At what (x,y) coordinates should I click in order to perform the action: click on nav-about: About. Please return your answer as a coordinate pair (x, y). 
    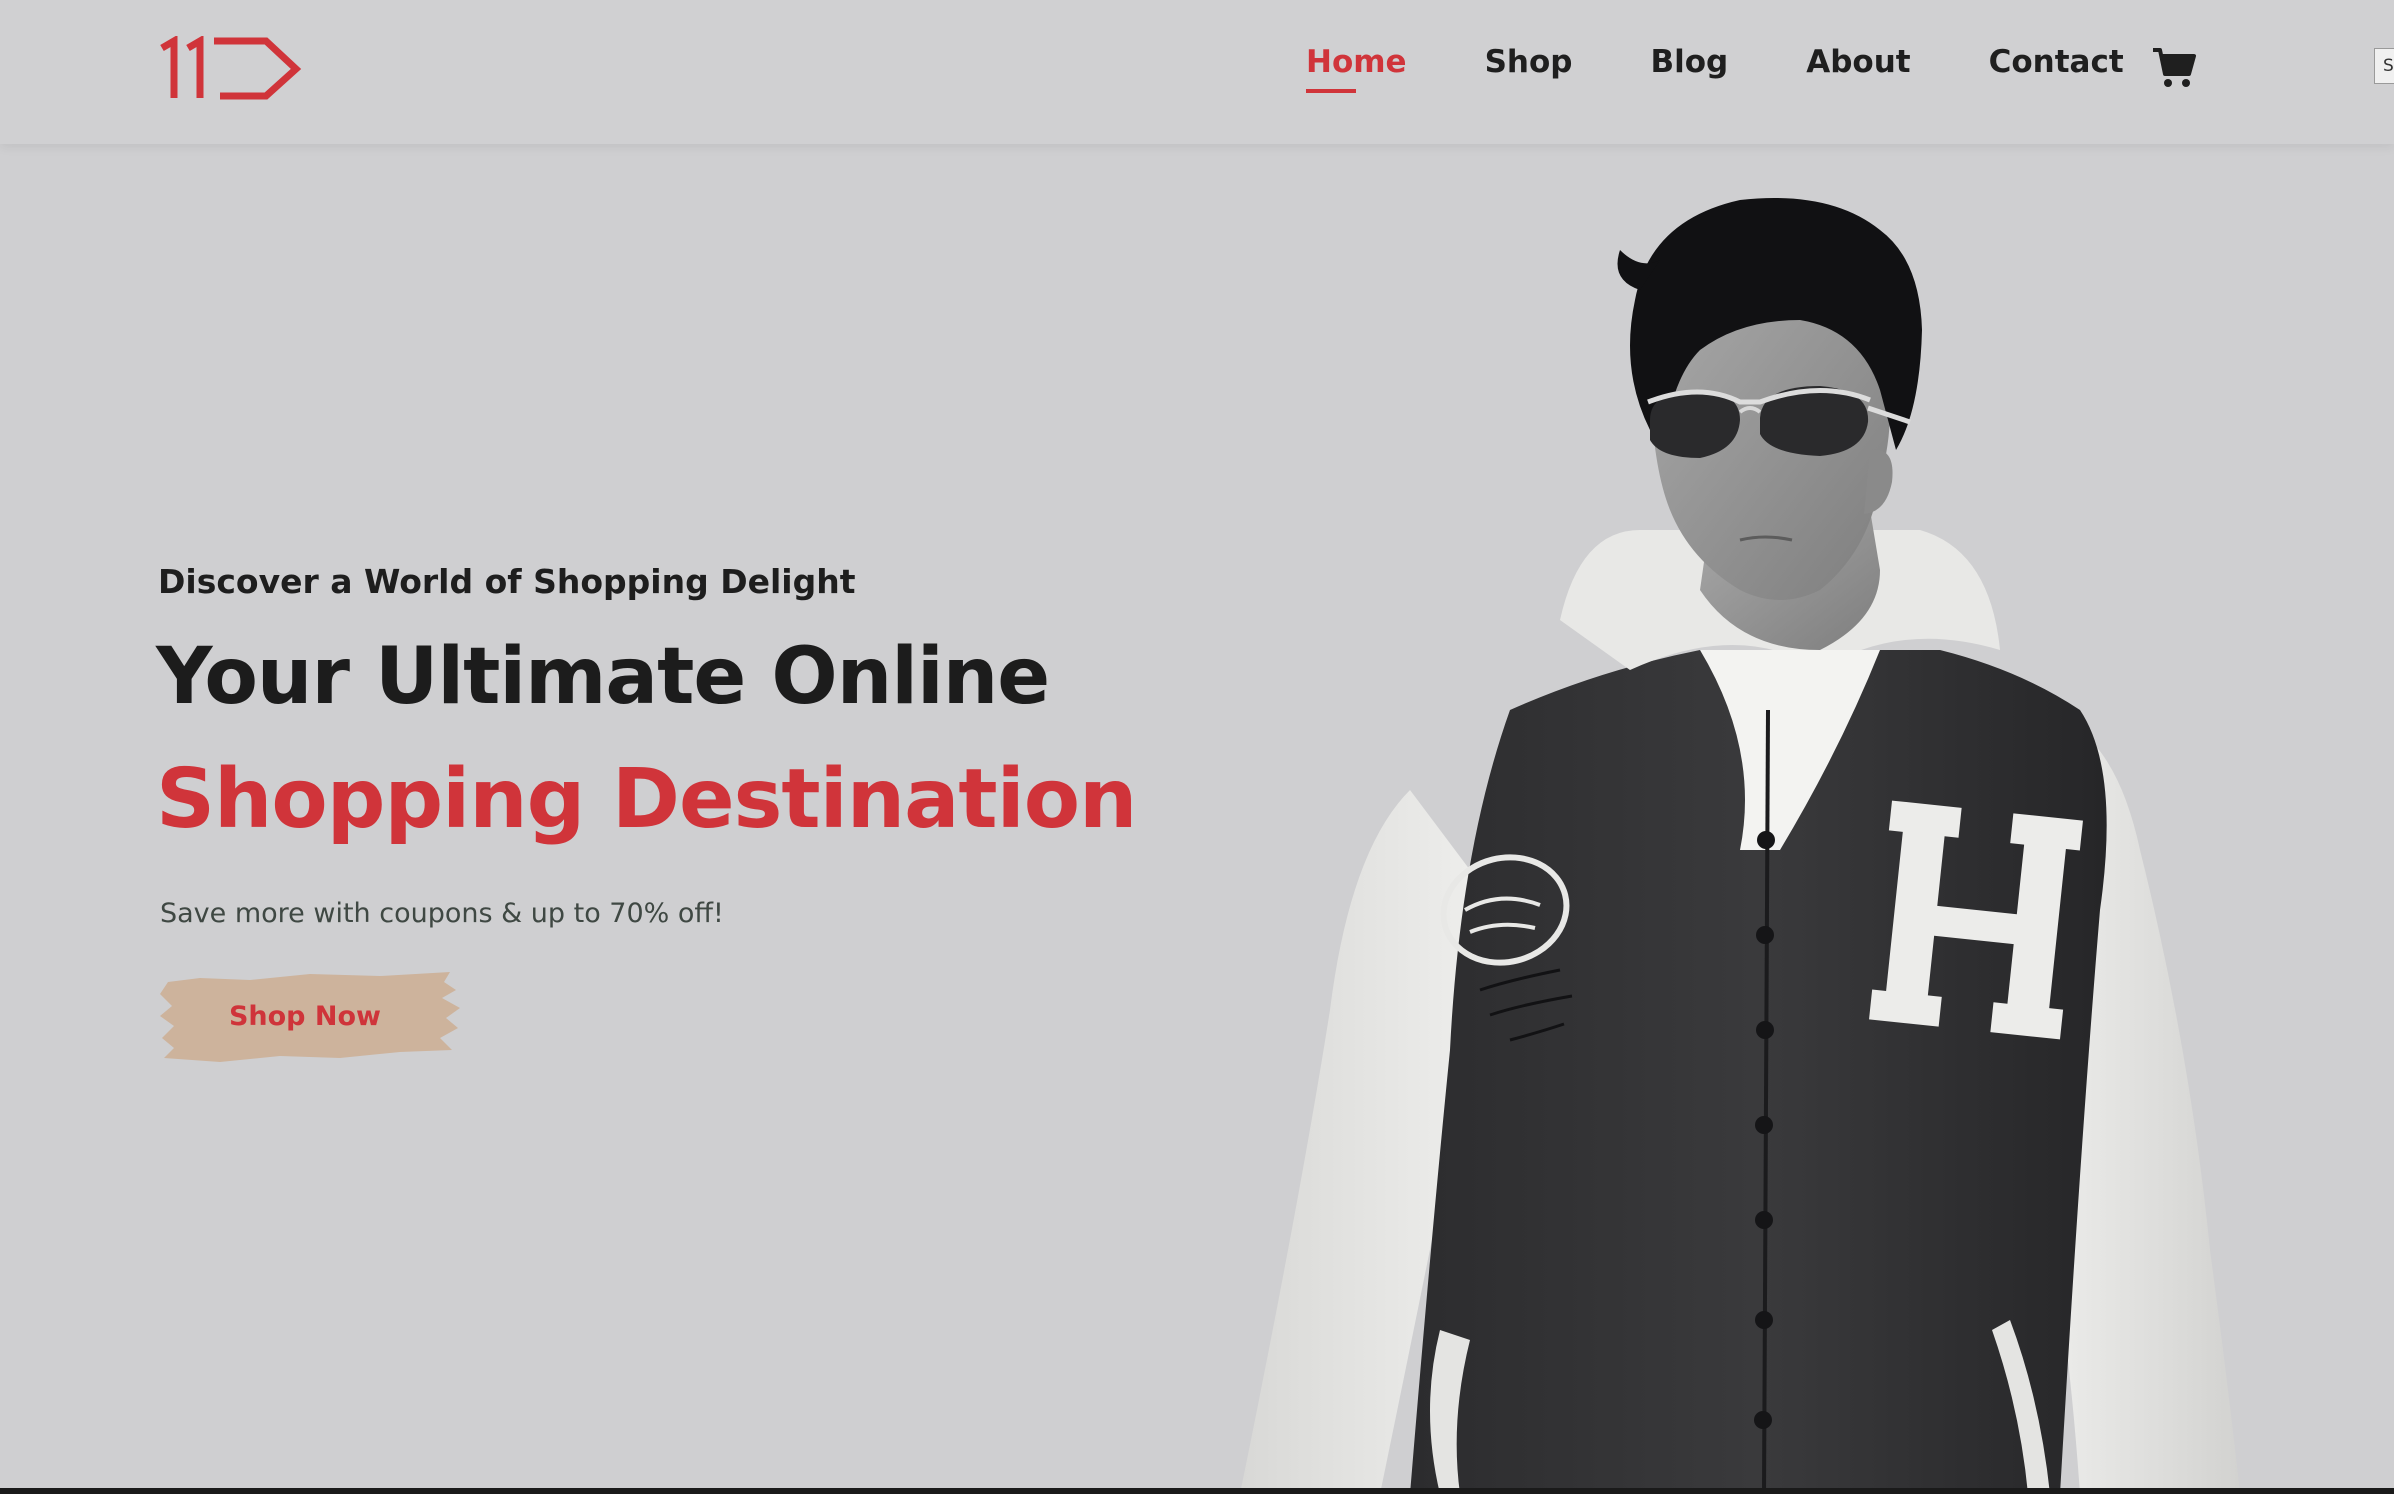
    Looking at the image, I should click on (1858, 62).